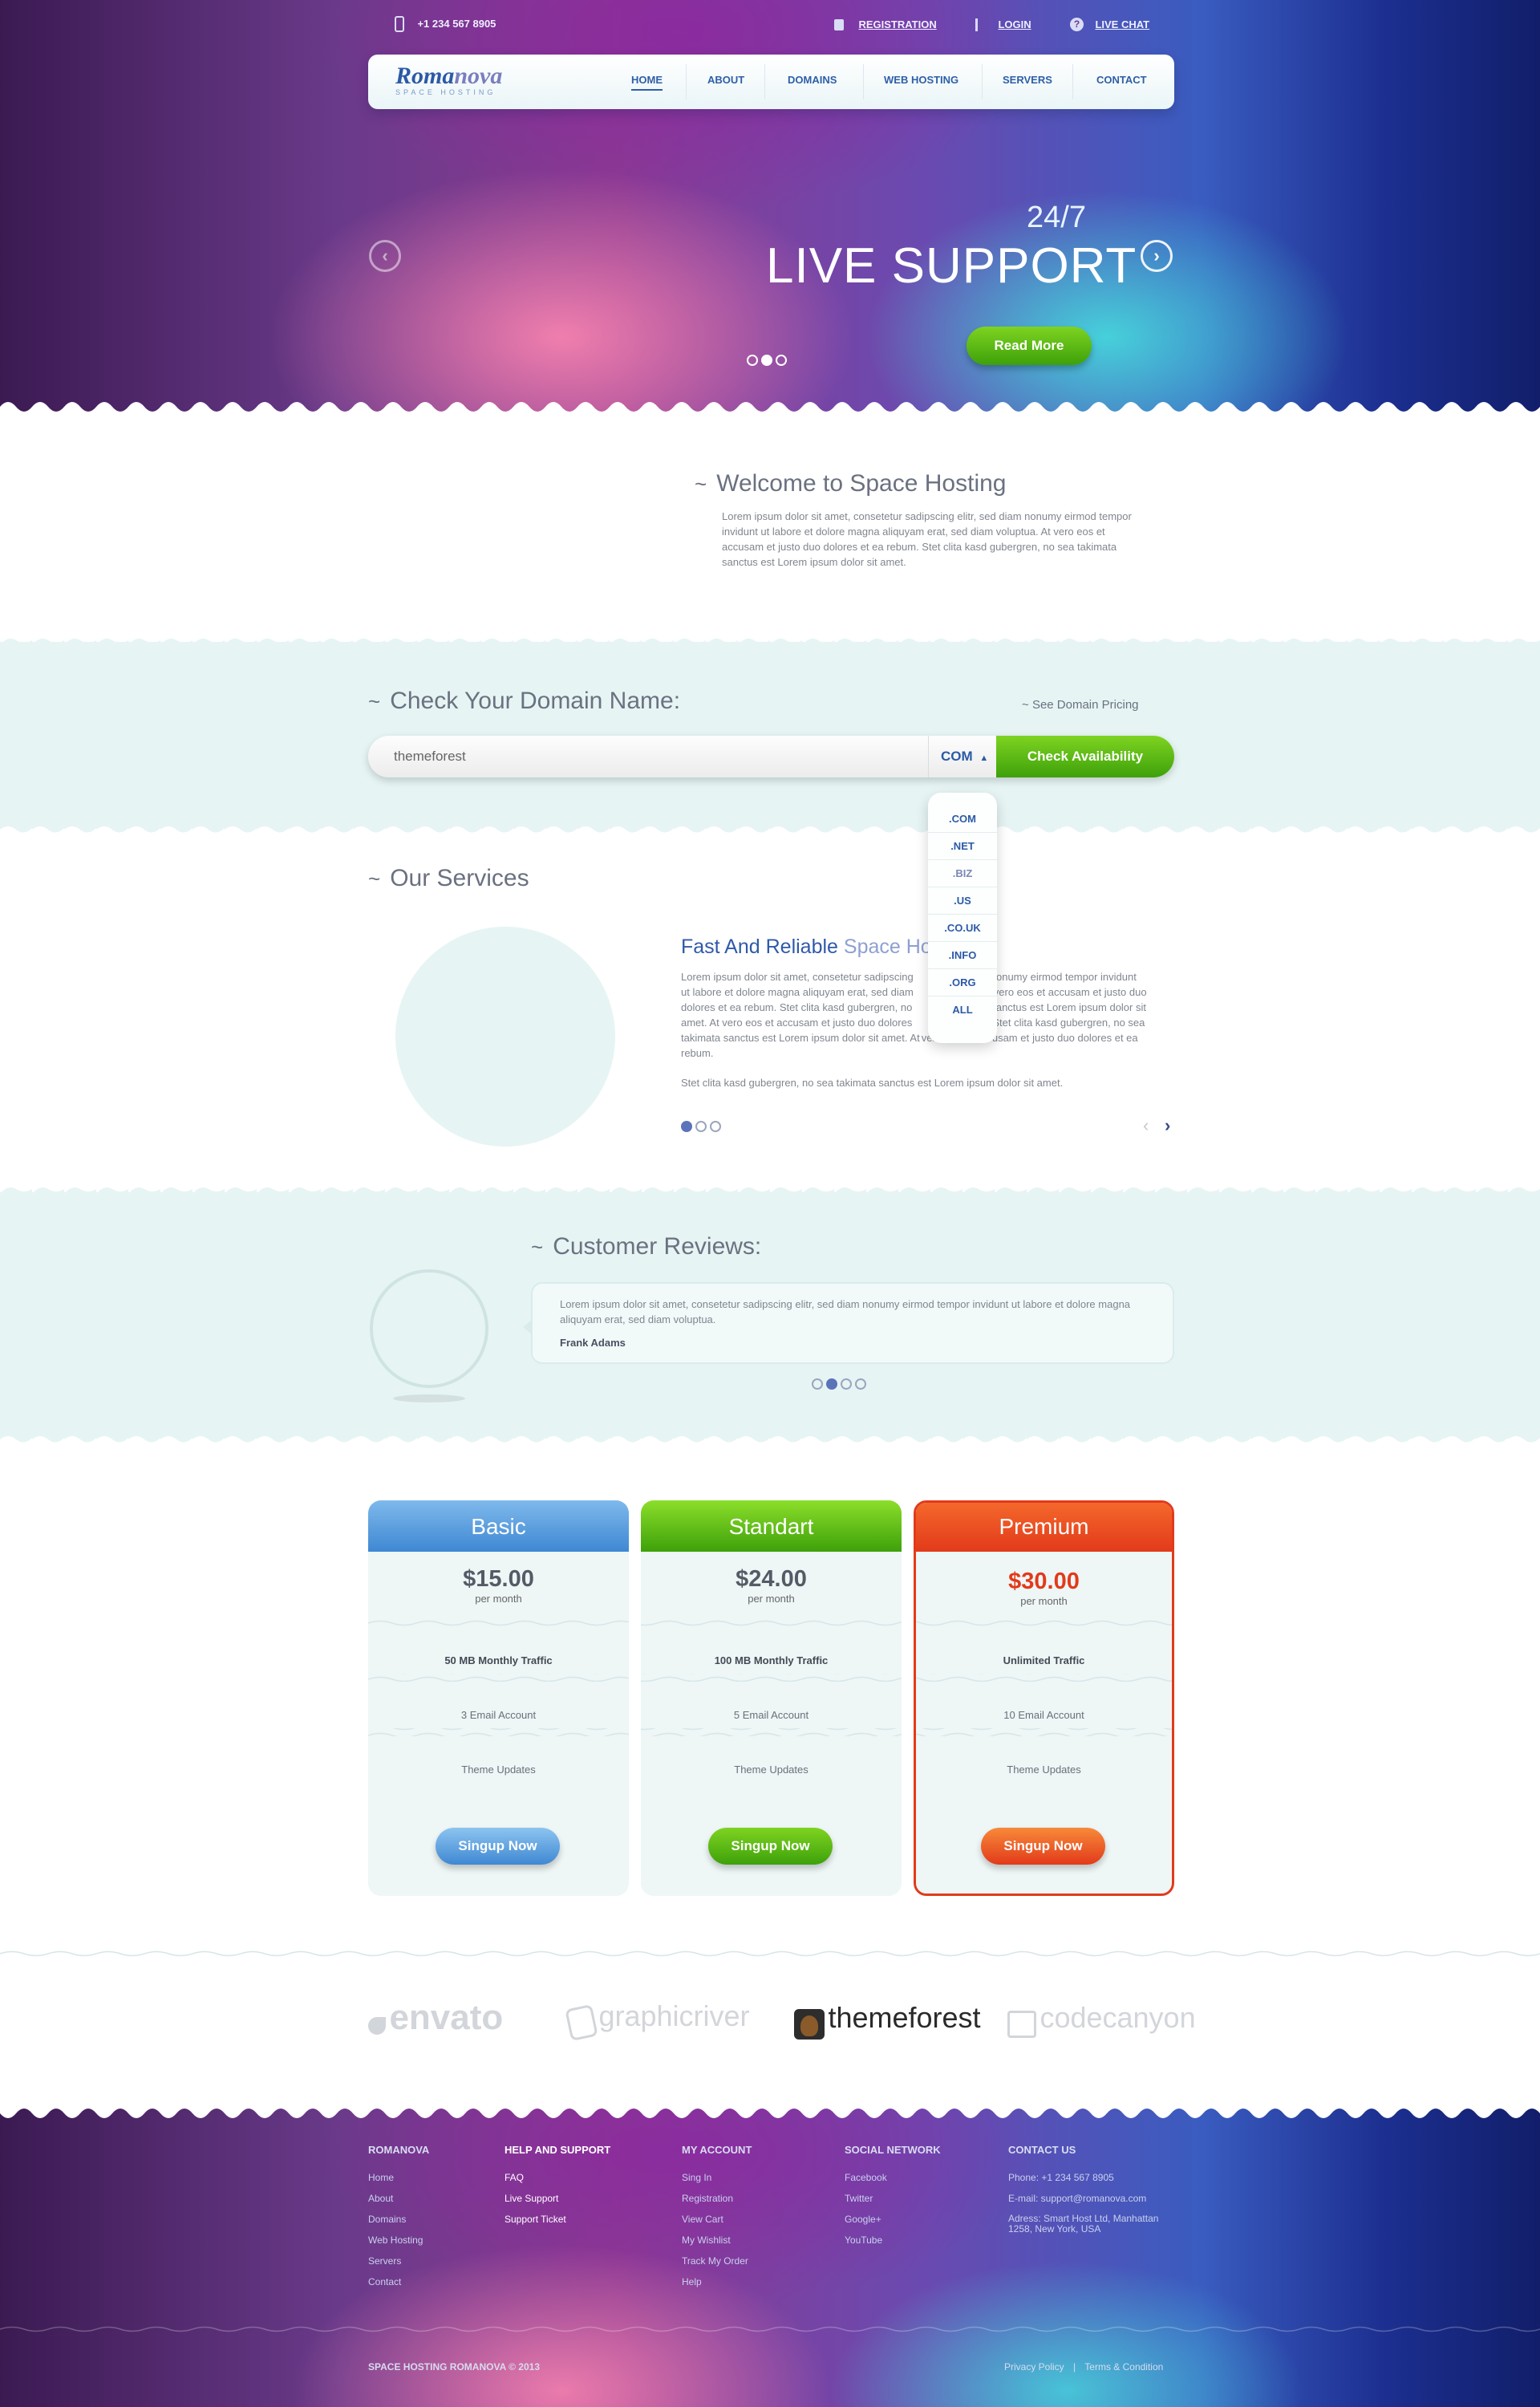 This screenshot has width=1540, height=2407. I want to click on nav-item-about: ABOUT, so click(725, 80).